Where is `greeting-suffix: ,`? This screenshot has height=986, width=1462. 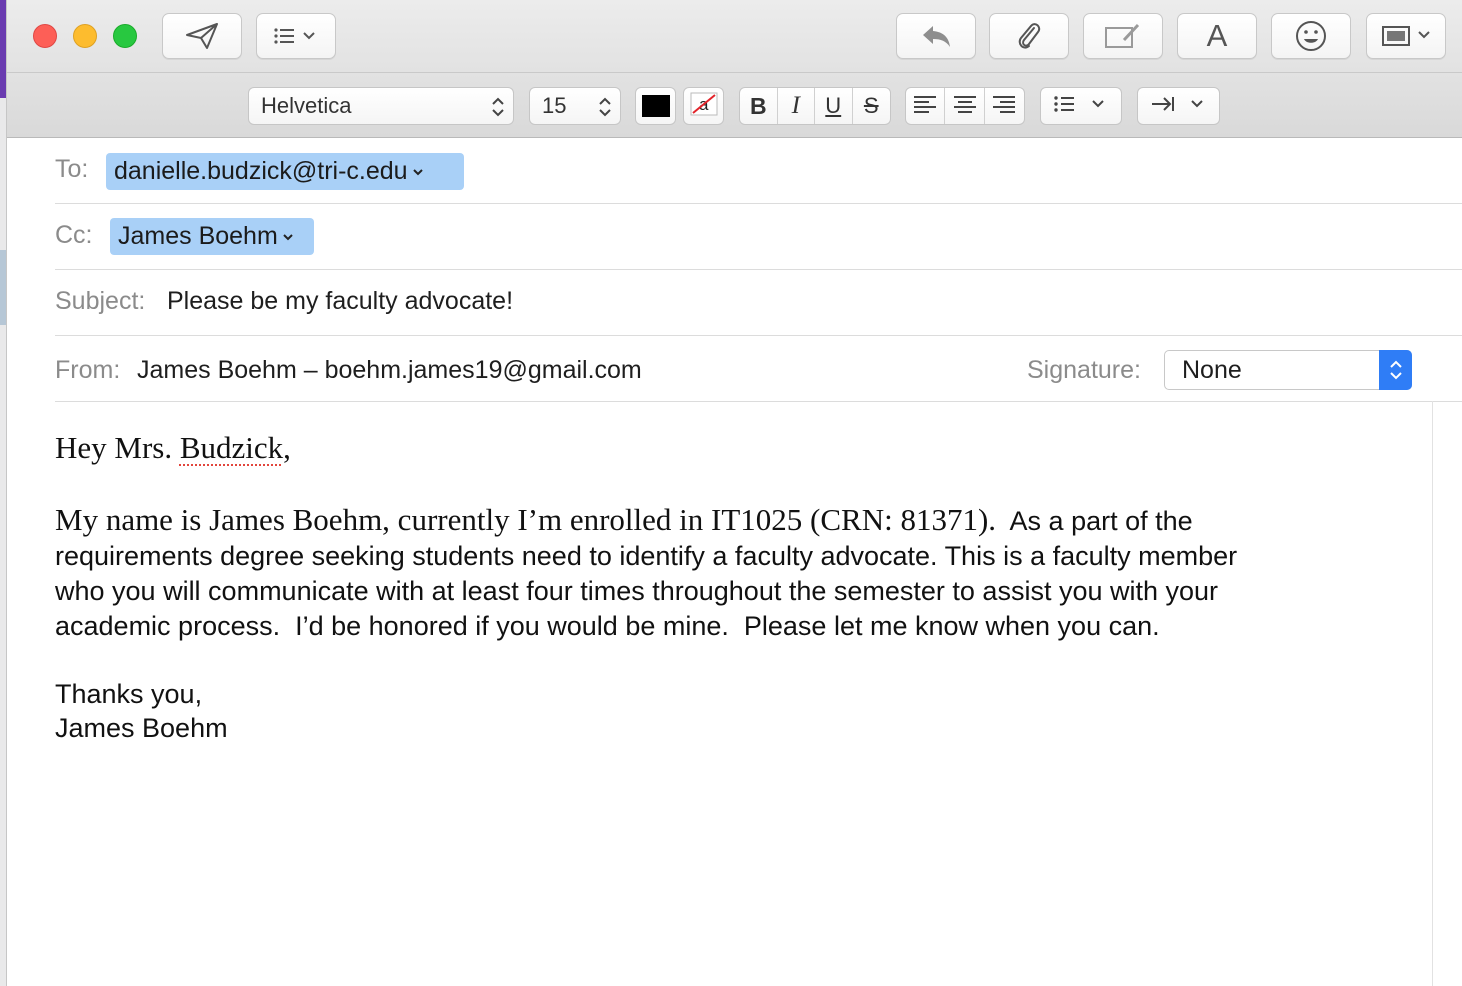
greeting-suffix: , is located at coordinates (287, 447).